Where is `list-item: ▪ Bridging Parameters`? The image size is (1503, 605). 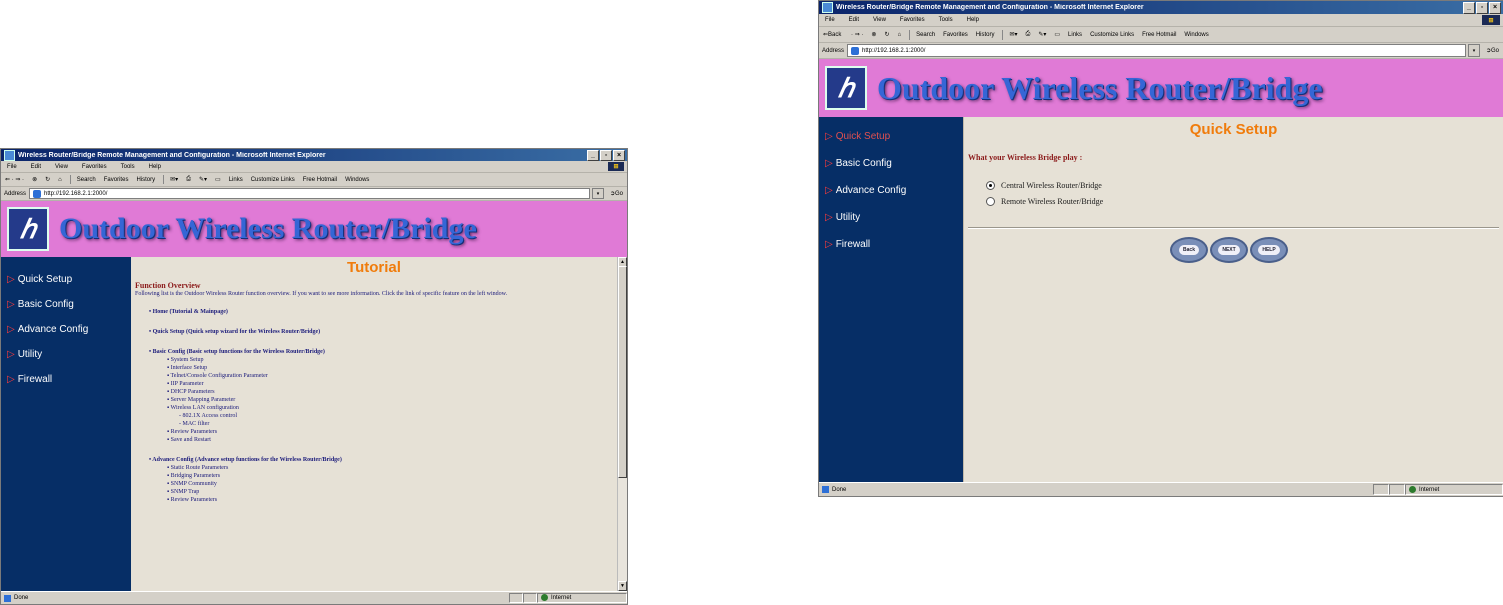
list-item: ▪ Bridging Parameters is located at coordinates (382, 476).